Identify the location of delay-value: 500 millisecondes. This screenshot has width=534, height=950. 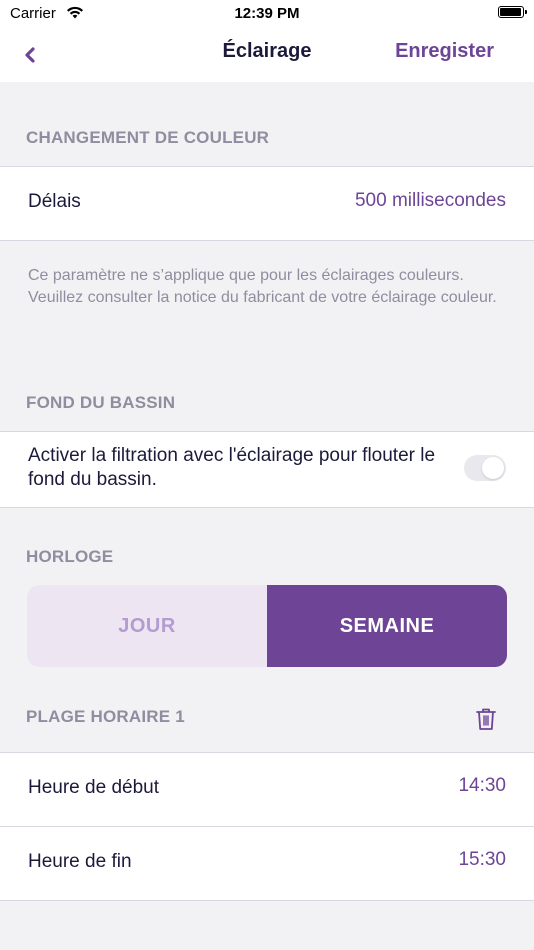
(430, 200).